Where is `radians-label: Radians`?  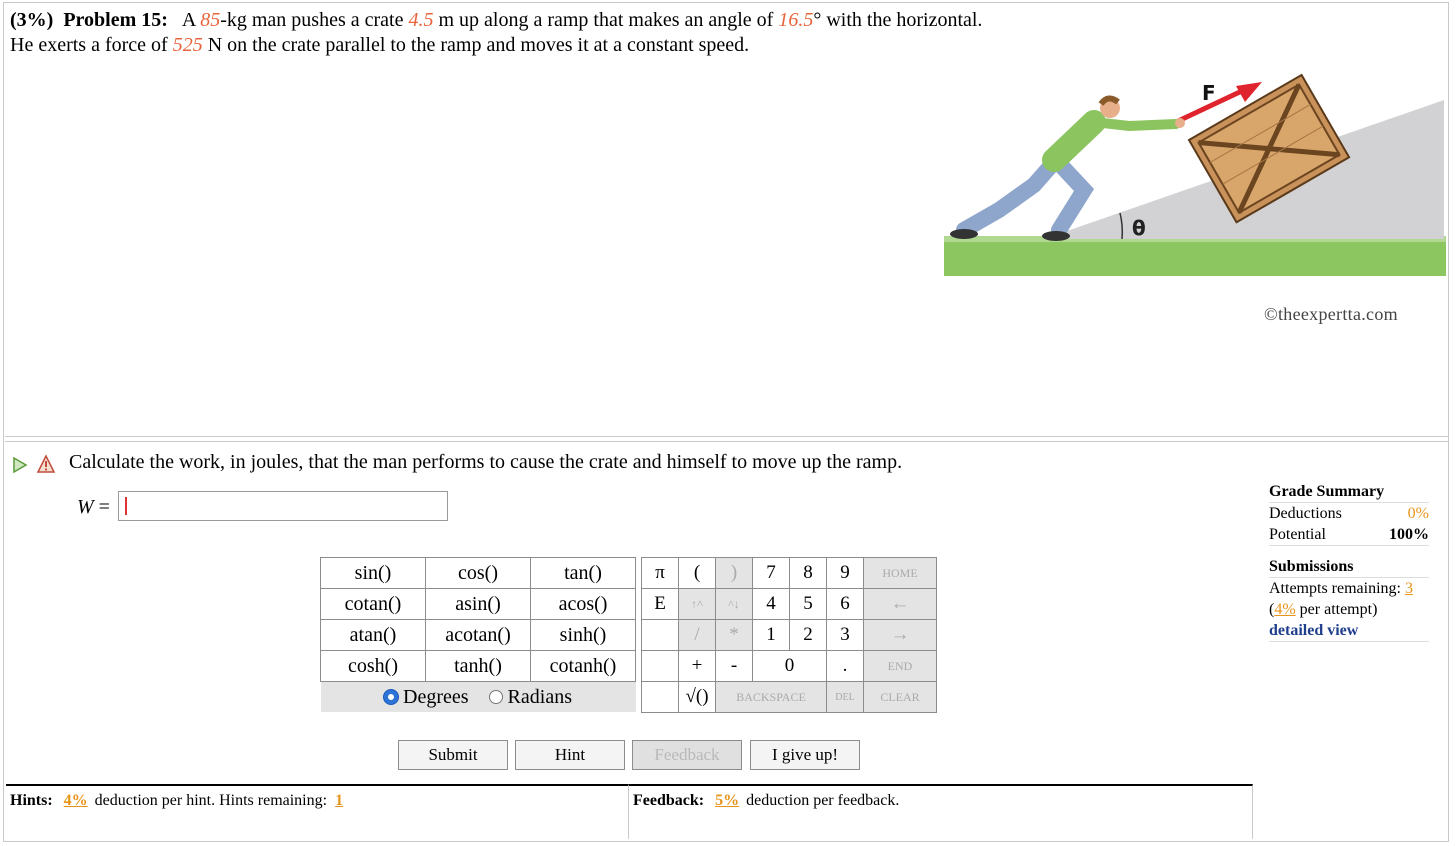 radians-label: Radians is located at coordinates (539, 696).